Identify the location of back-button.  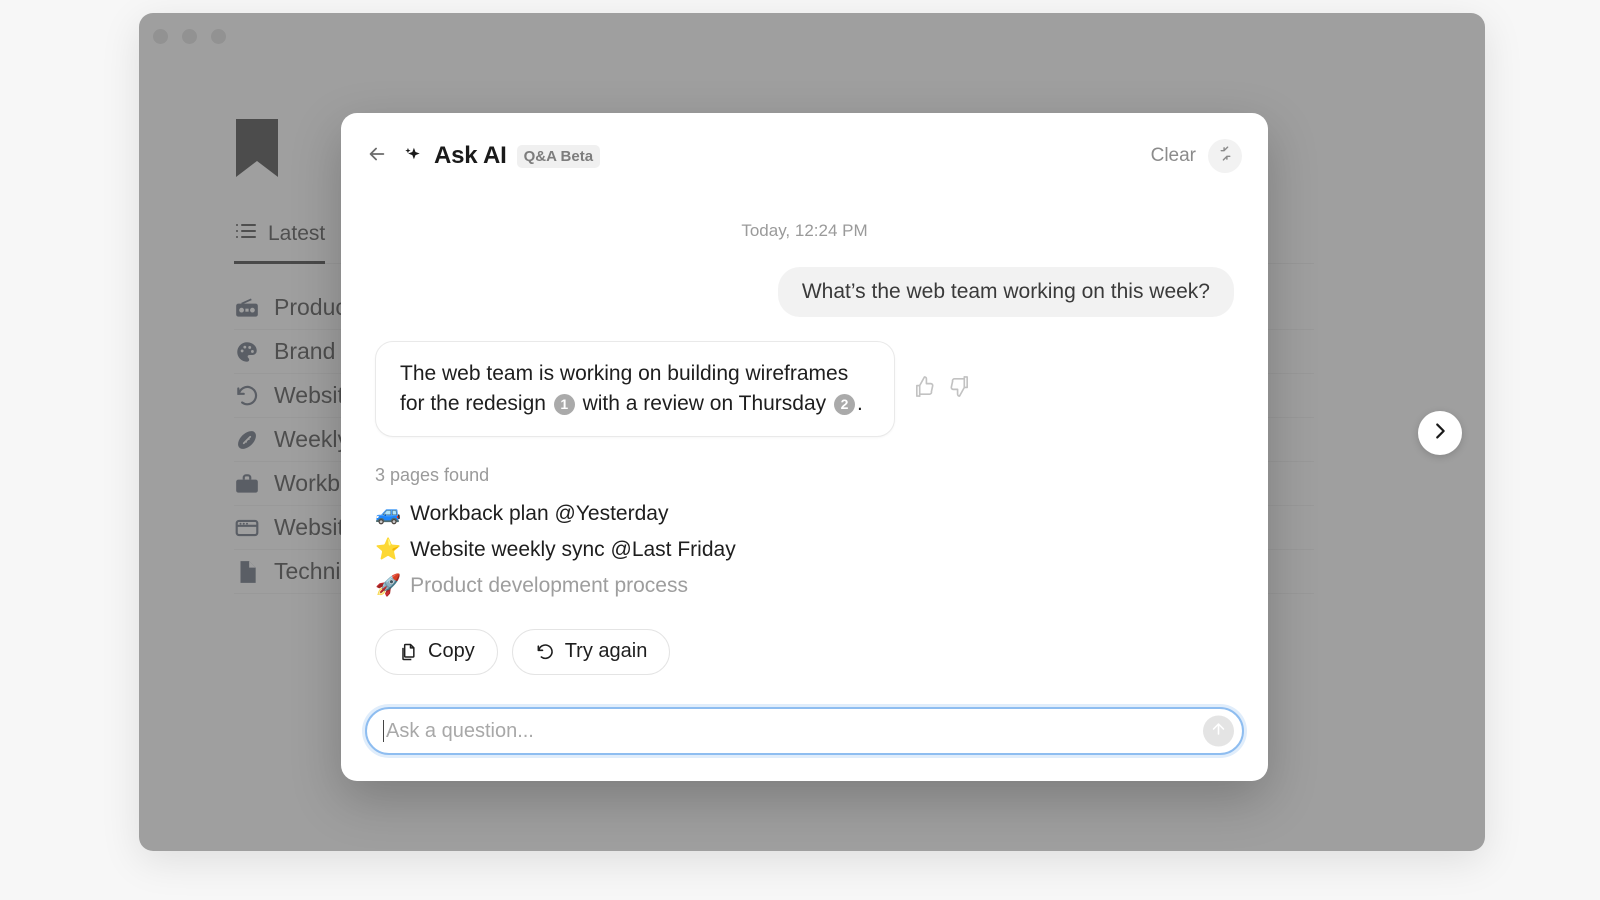
(377, 156).